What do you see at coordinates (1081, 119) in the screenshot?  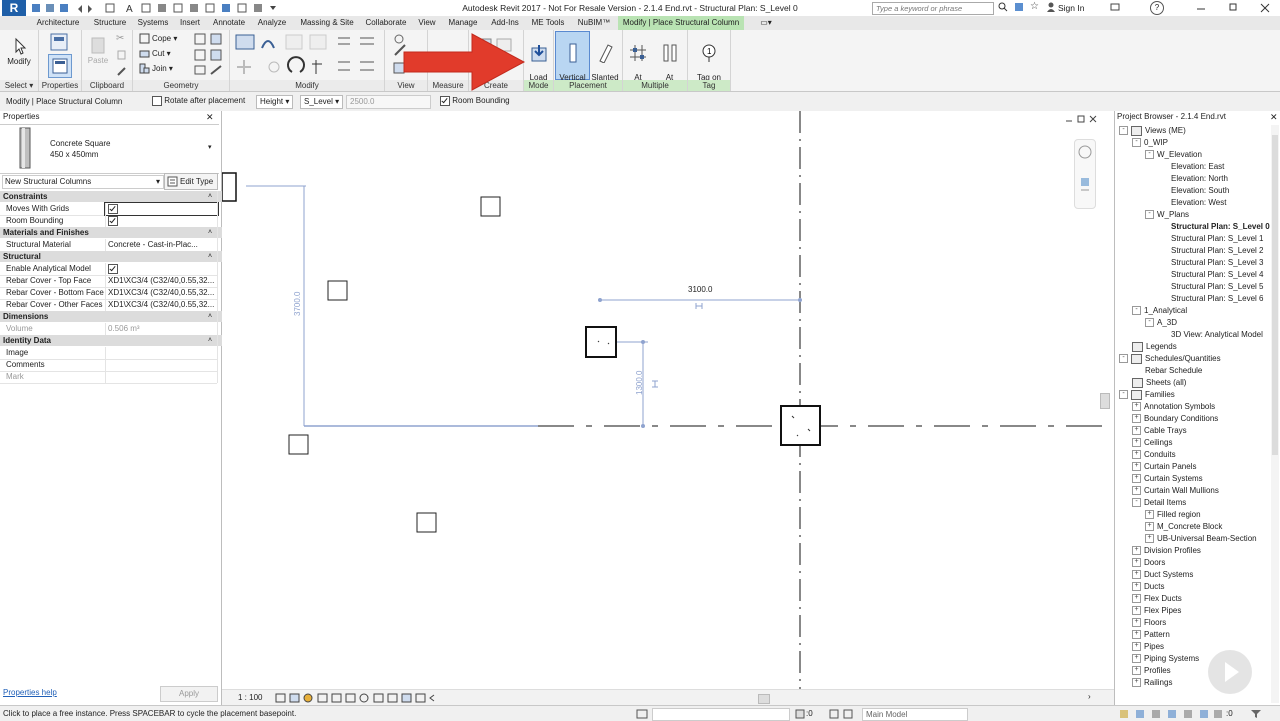 I see `view-restore-icon` at bounding box center [1081, 119].